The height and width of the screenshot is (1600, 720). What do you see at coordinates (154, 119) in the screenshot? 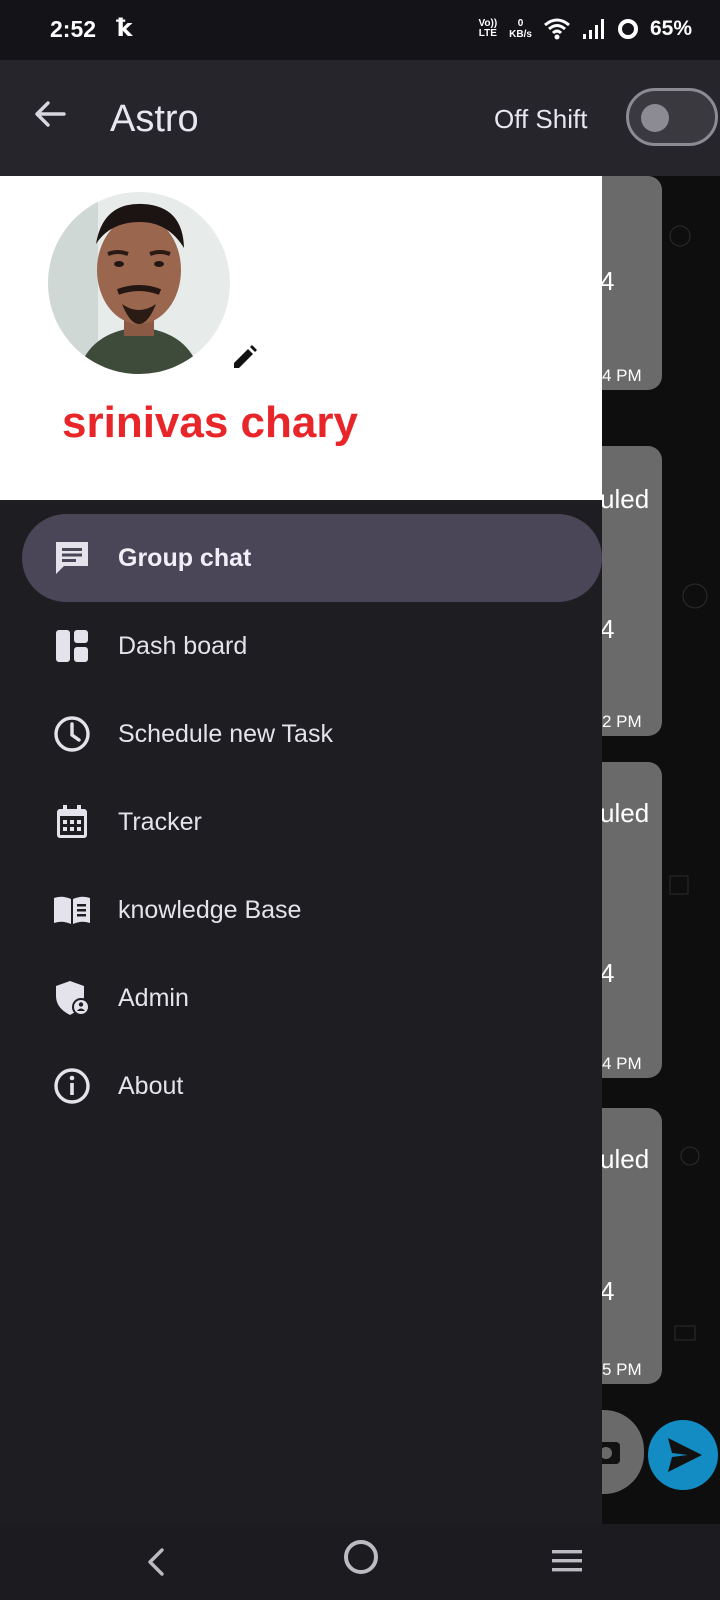
I see `app-title: Astro` at bounding box center [154, 119].